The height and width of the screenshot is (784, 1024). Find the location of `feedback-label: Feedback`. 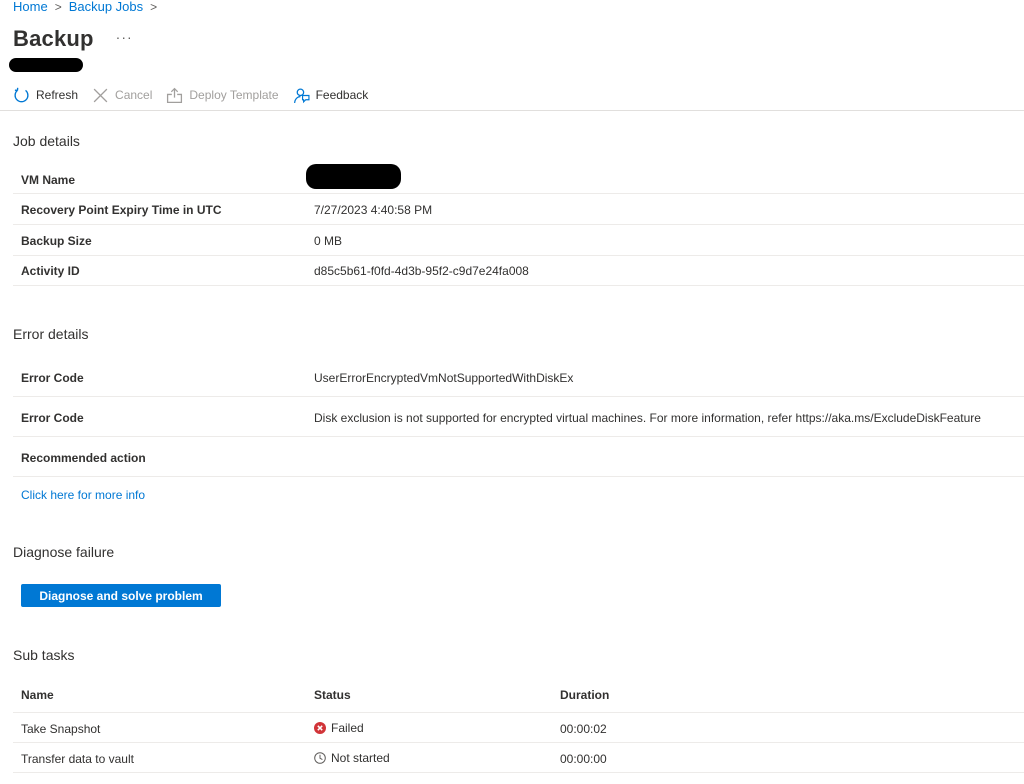

feedback-label: Feedback is located at coordinates (342, 95).